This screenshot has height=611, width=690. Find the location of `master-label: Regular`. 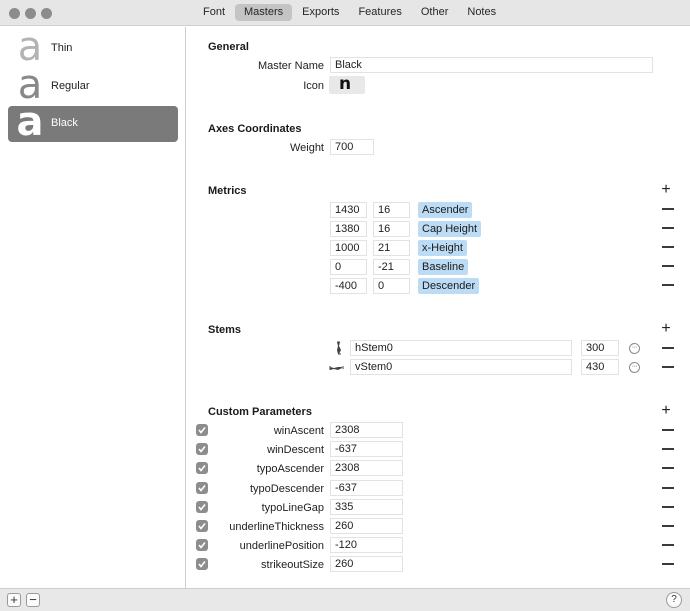

master-label: Regular is located at coordinates (70, 86).